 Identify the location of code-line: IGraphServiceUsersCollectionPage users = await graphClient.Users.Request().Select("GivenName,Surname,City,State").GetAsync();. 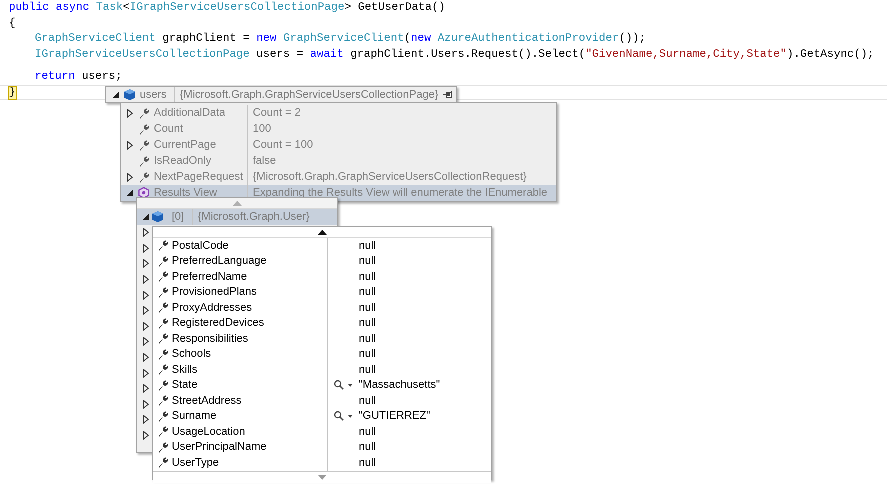
(455, 55).